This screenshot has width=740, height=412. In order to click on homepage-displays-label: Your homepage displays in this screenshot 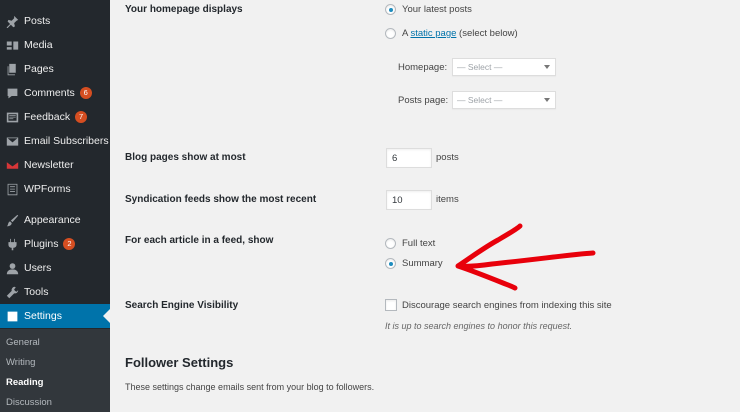, I will do `click(184, 9)`.